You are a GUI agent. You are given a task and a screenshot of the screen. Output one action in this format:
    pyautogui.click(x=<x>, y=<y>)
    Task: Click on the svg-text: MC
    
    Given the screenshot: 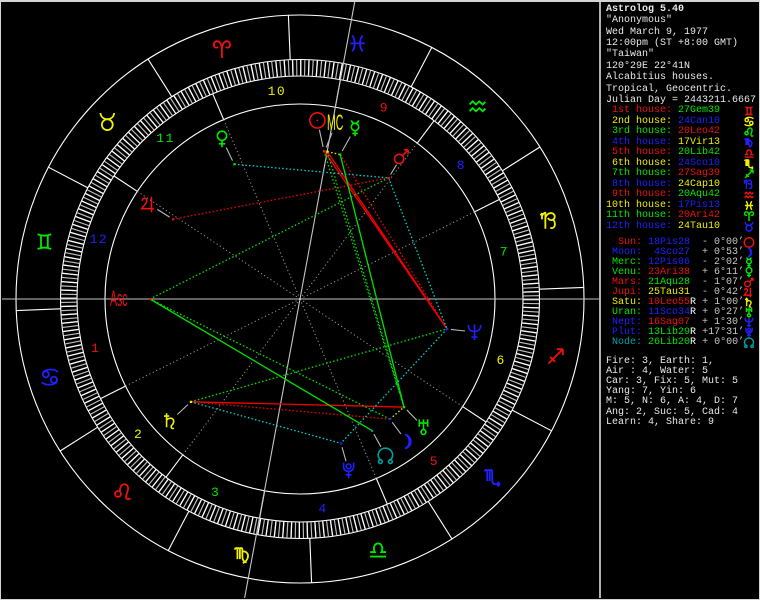 What is the action you would take?
    pyautogui.click(x=335, y=123)
    